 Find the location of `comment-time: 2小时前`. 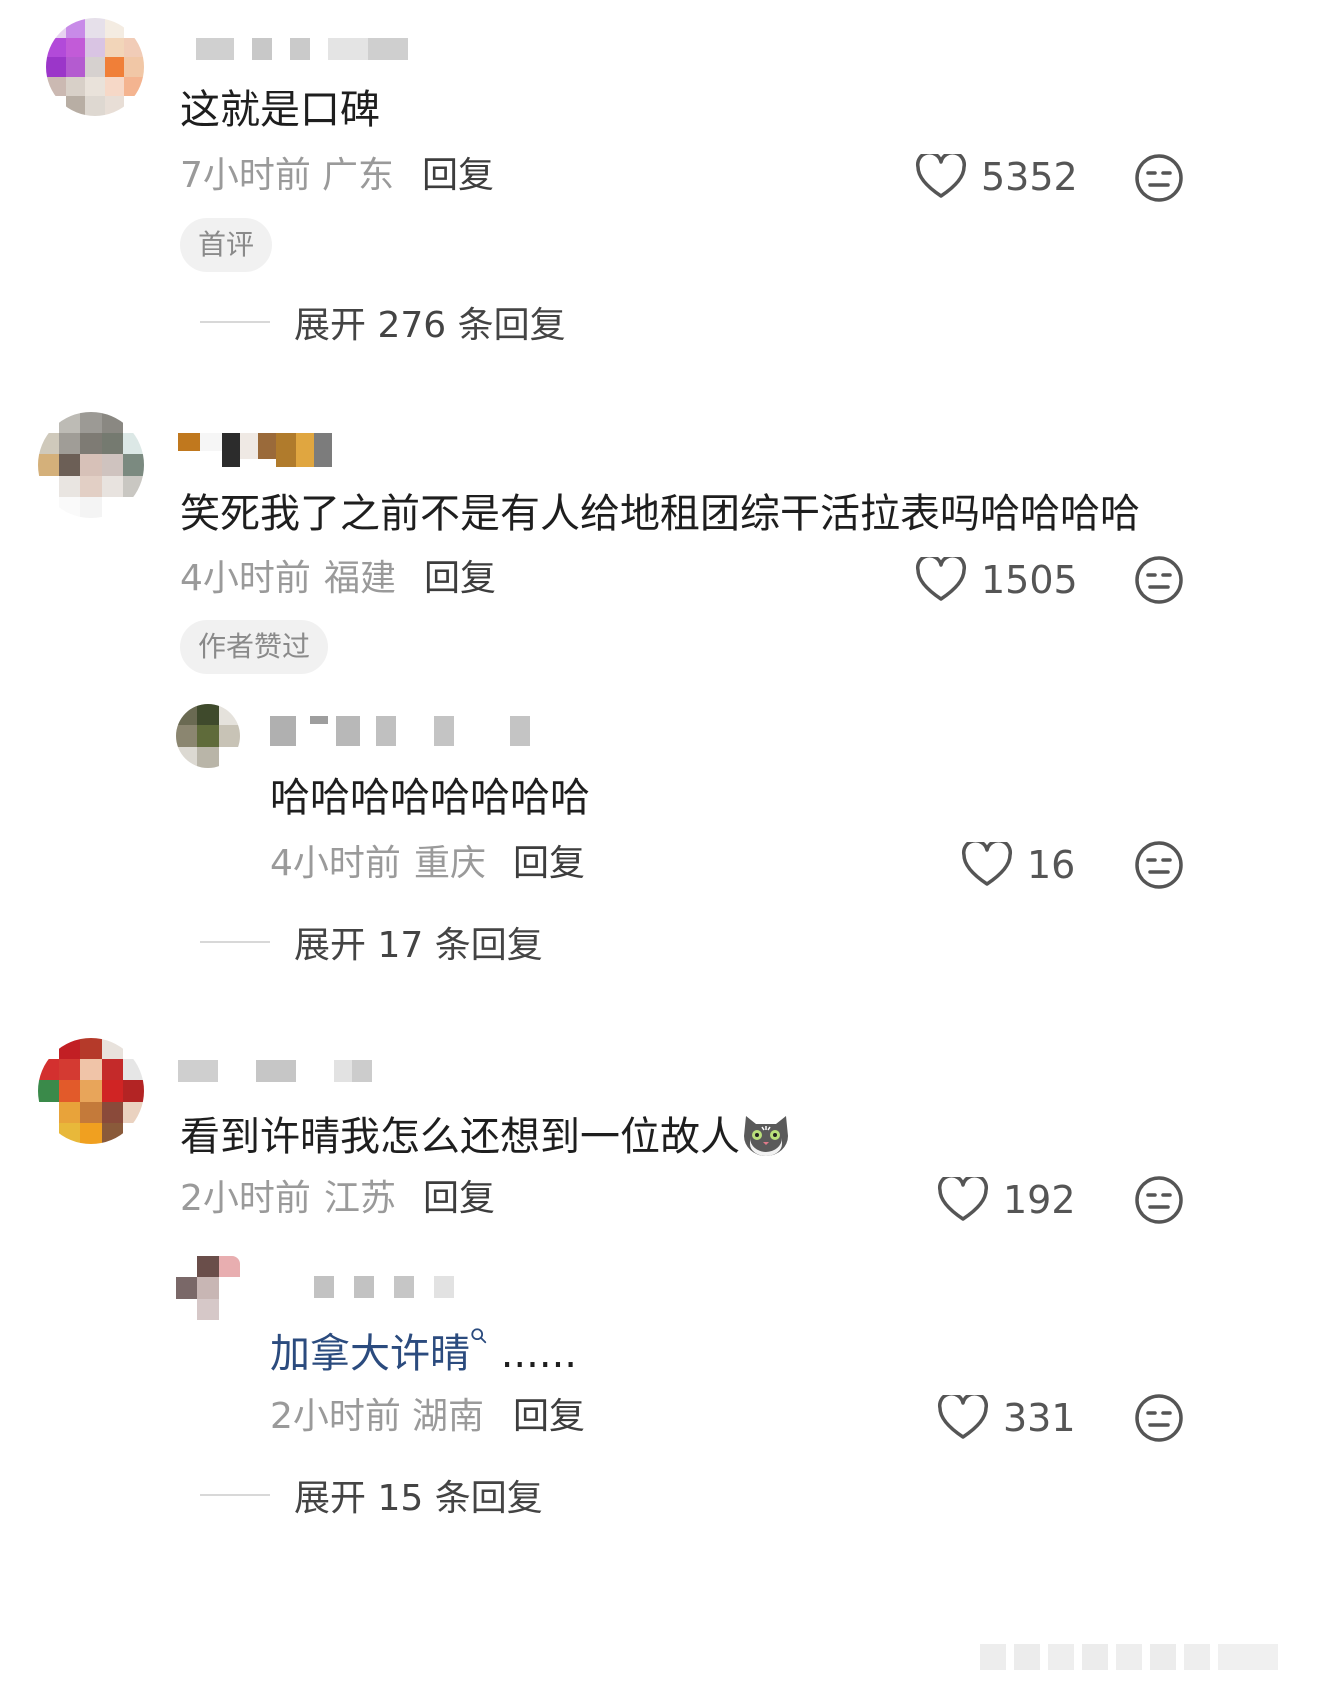

comment-time: 2小时前 is located at coordinates (245, 1198).